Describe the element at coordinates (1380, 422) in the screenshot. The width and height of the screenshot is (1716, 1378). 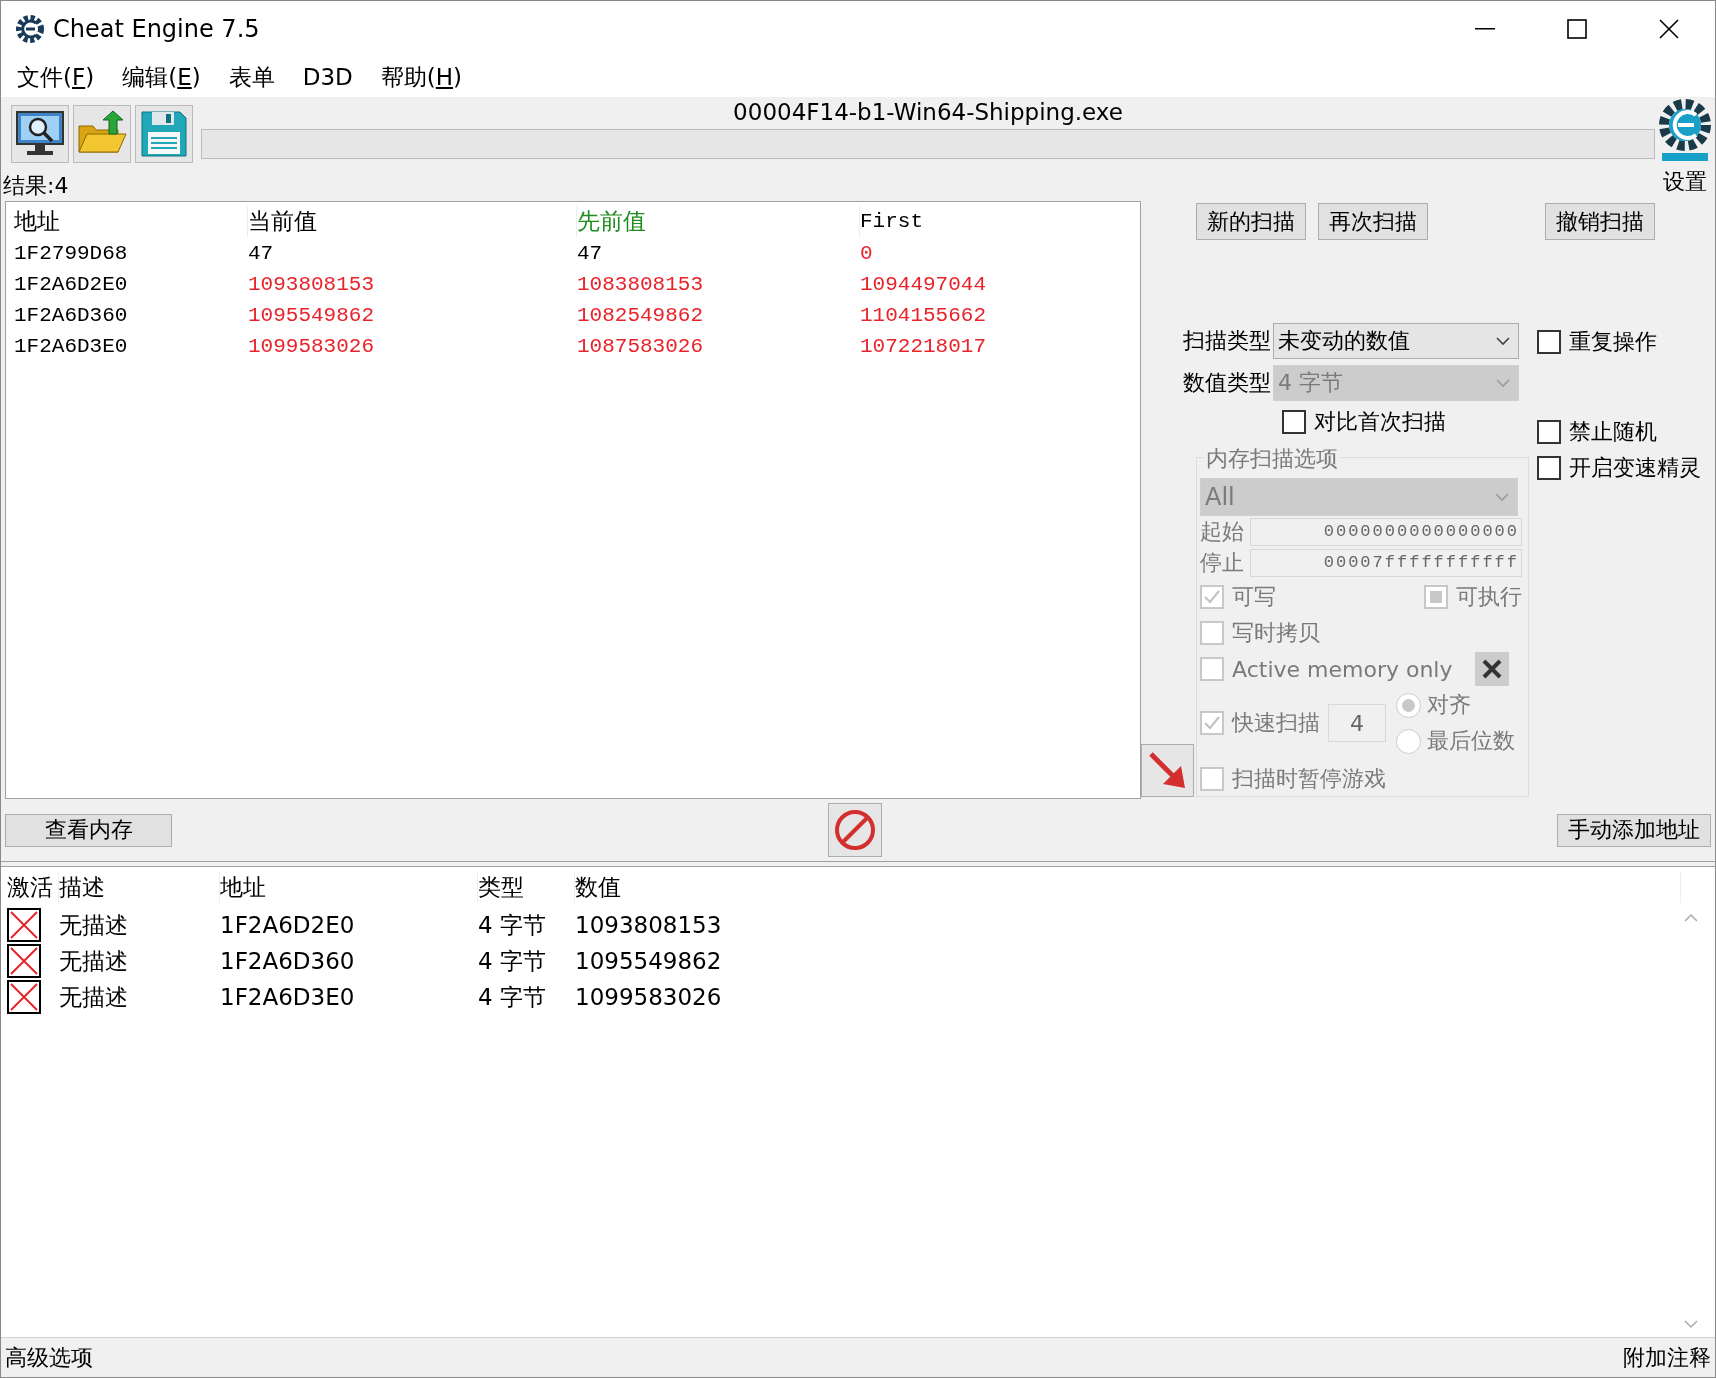
I see `checkbox-label: 对比首次扫描` at that location.